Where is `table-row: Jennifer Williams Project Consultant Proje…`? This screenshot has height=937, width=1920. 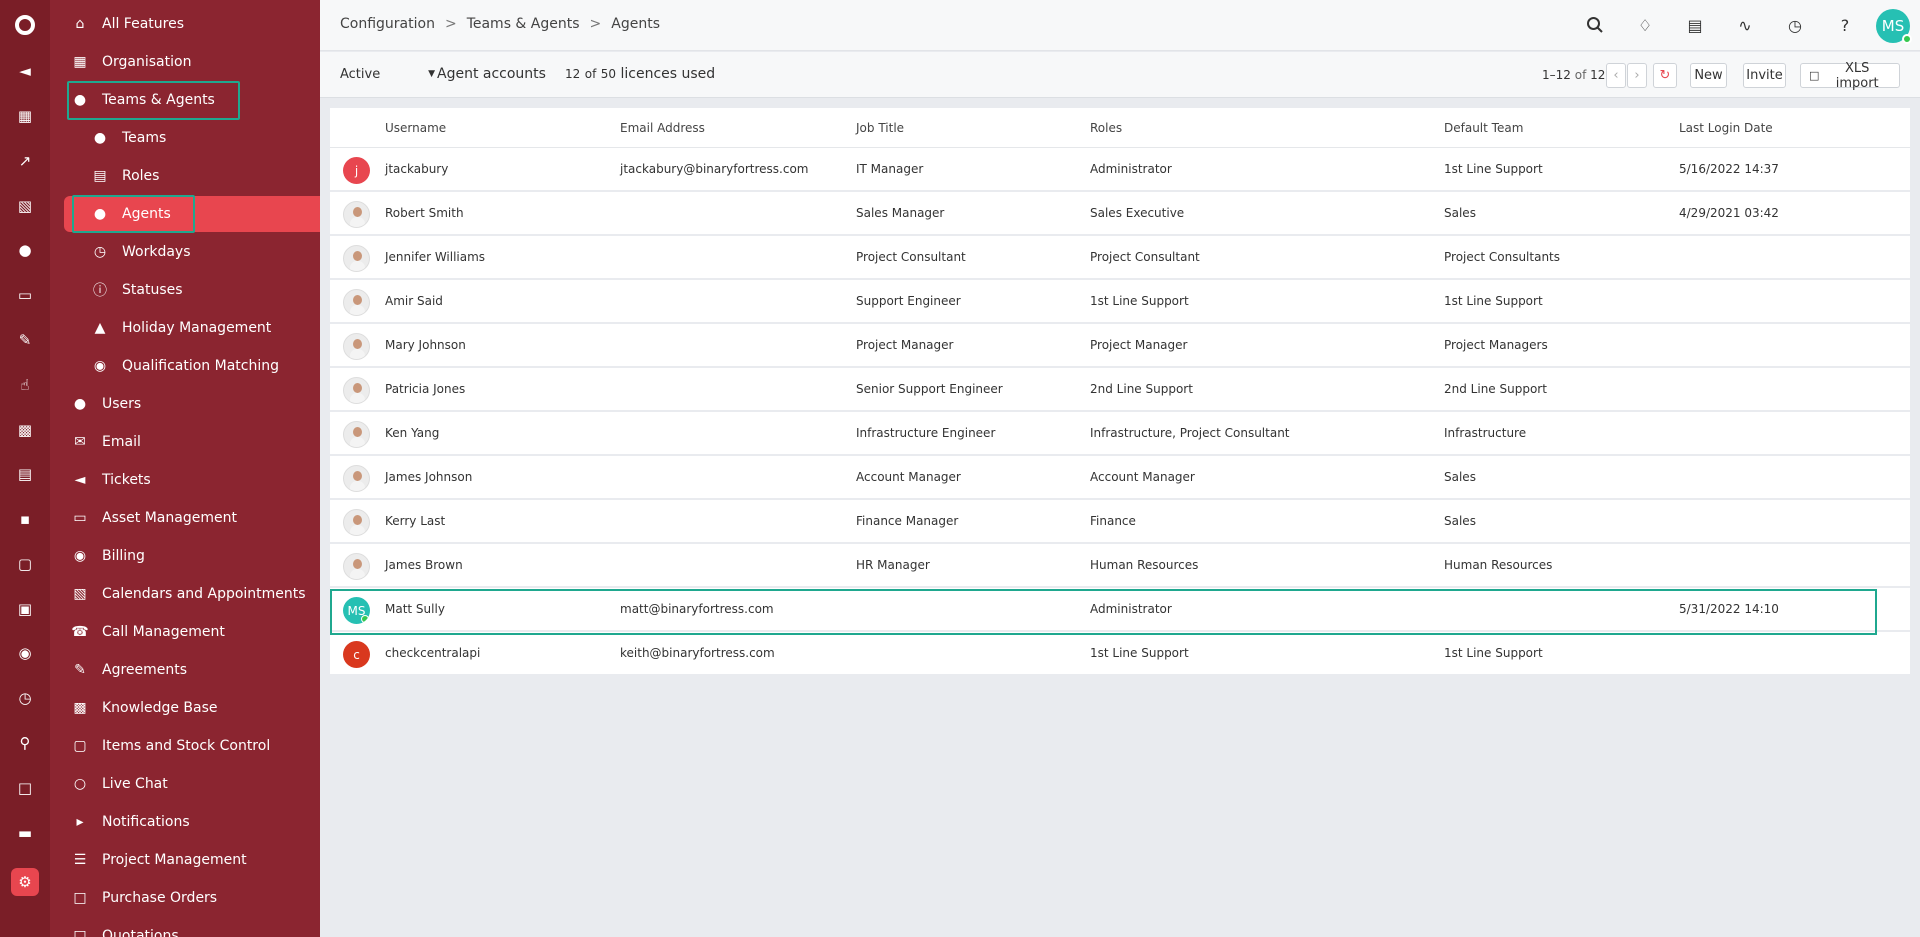 table-row: Jennifer Williams Project Consultant Proje… is located at coordinates (1120, 258).